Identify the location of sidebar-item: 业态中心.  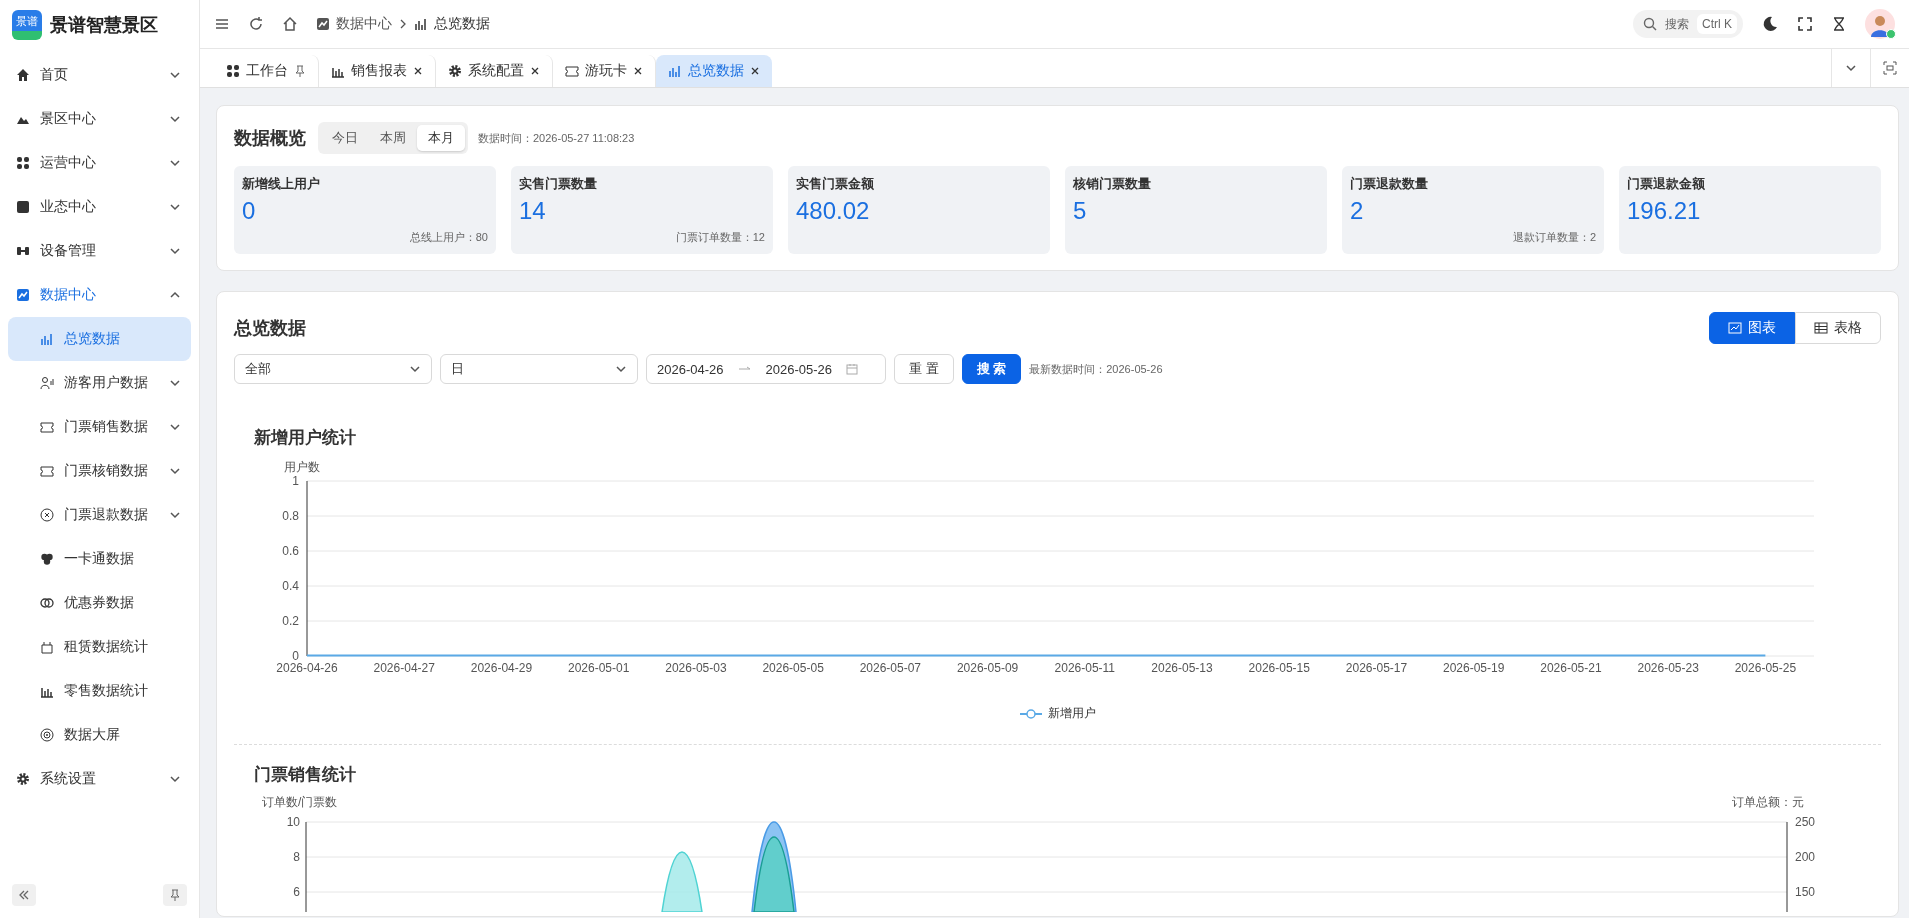
(99, 207).